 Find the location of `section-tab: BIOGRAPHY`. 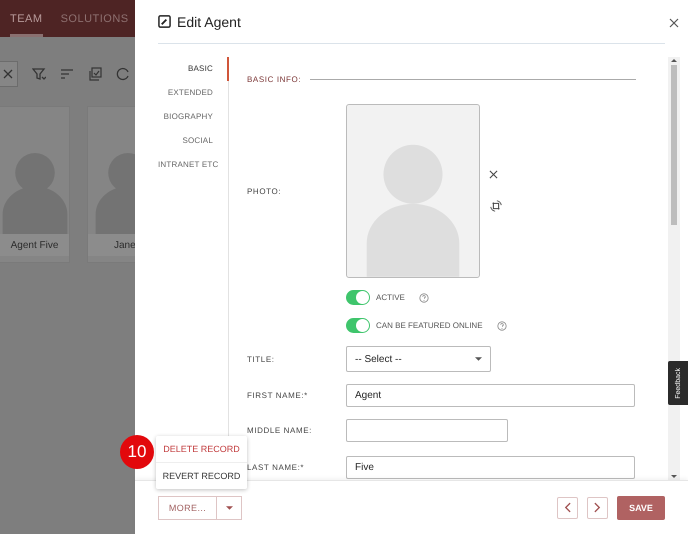

section-tab: BIOGRAPHY is located at coordinates (193, 117).